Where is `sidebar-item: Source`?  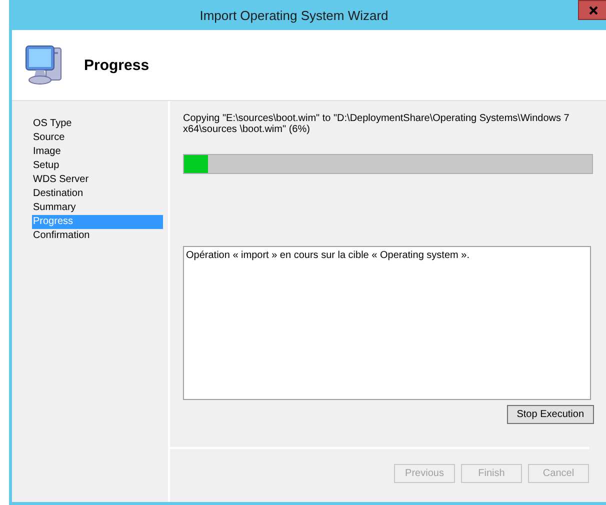 sidebar-item: Source is located at coordinates (97, 138).